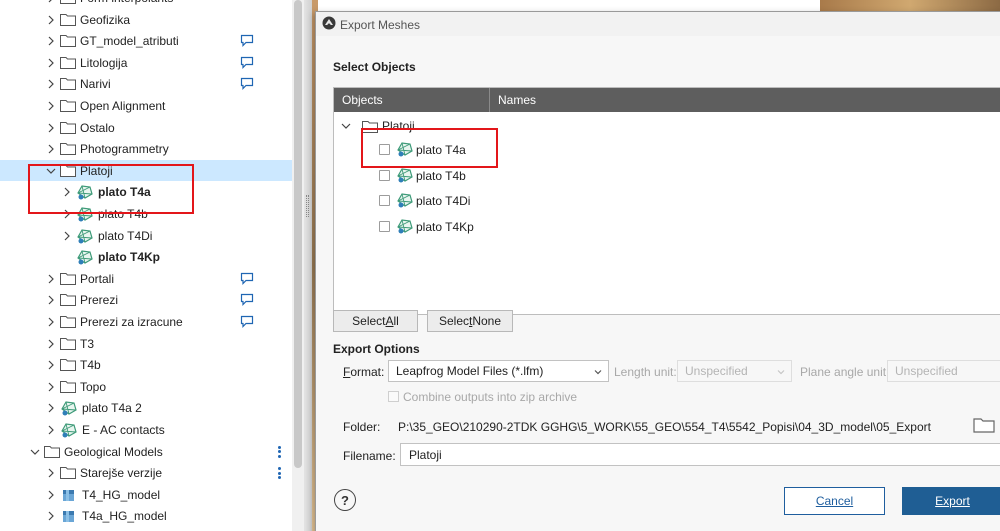 This screenshot has width=1000, height=531. What do you see at coordinates (487, 321) in the screenshot?
I see `select-none-label-post: None` at bounding box center [487, 321].